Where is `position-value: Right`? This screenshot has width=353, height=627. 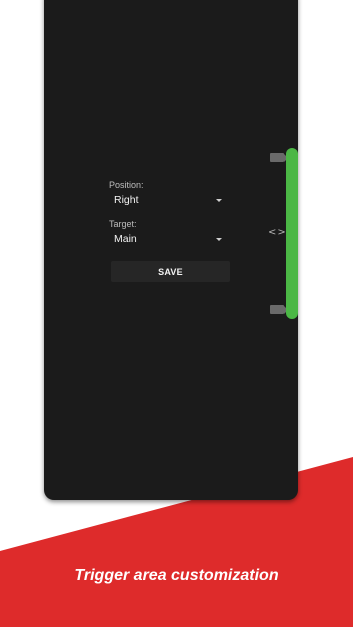 position-value: Right is located at coordinates (126, 200).